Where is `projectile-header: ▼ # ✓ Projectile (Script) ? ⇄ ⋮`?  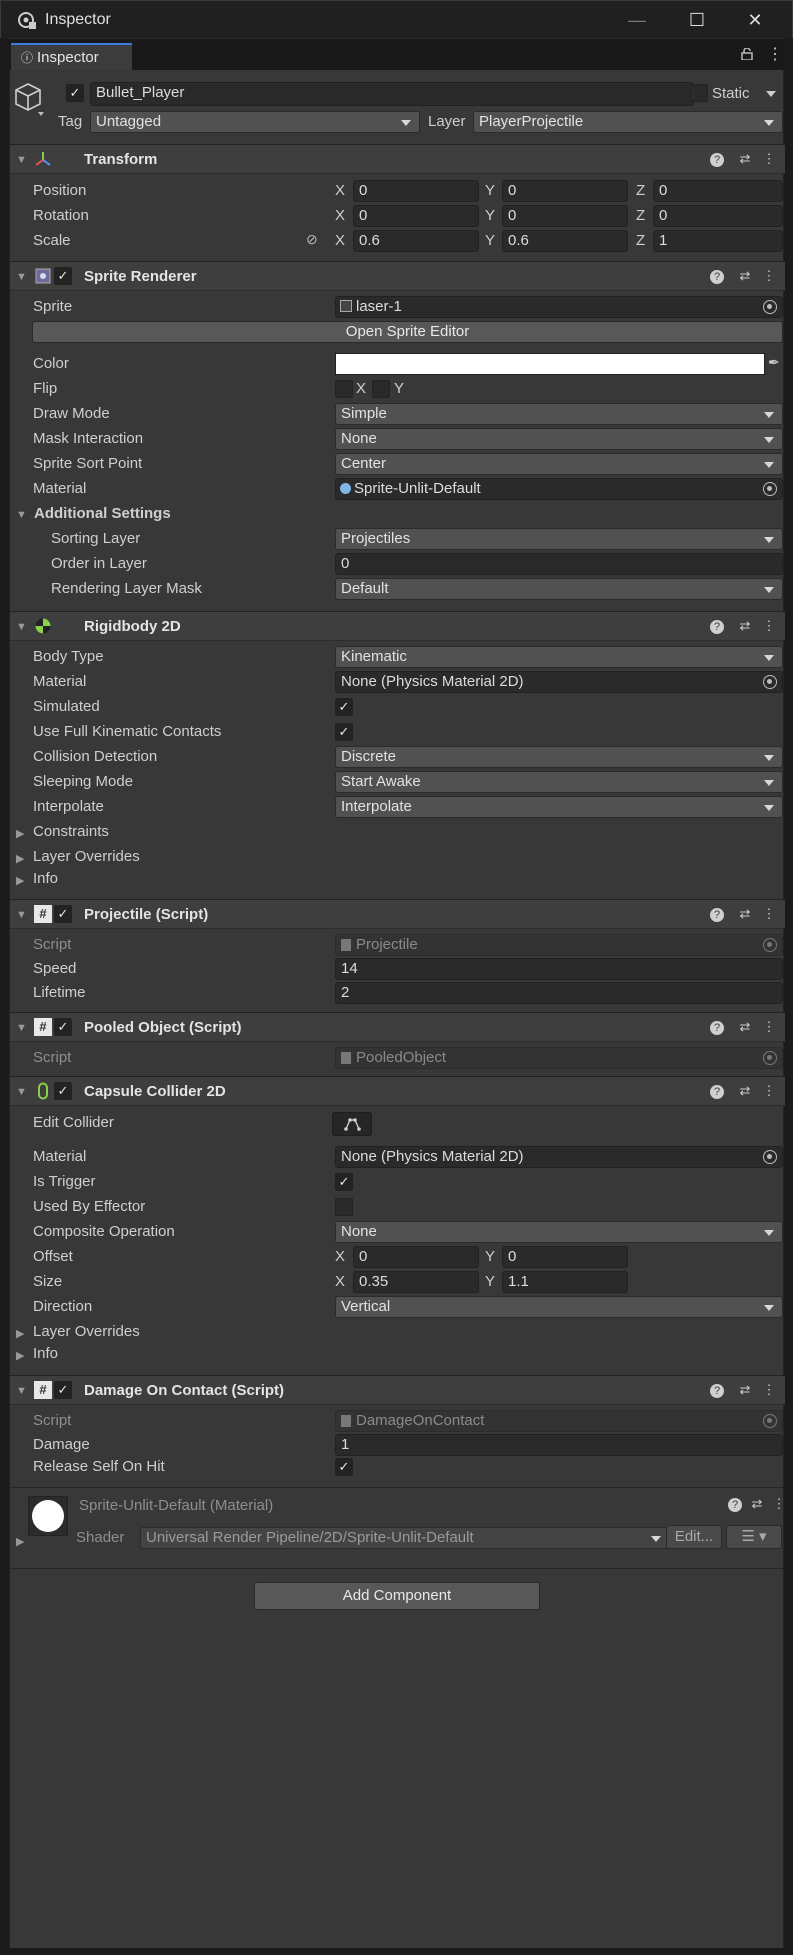 projectile-header: ▼ # ✓ Projectile (Script) ? ⇄ ⋮ is located at coordinates (397, 914).